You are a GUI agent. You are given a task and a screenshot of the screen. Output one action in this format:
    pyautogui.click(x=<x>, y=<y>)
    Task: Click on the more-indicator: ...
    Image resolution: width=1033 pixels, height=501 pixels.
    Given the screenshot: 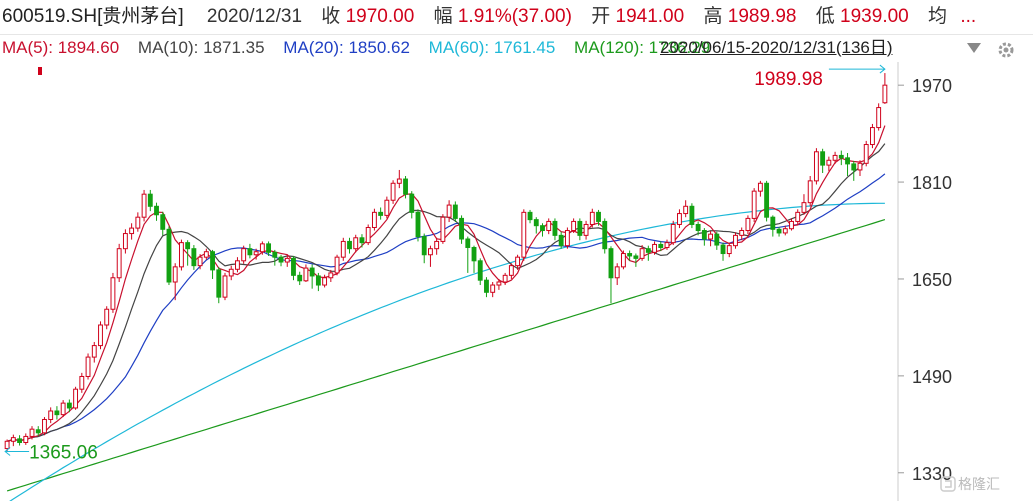 What is the action you would take?
    pyautogui.click(x=968, y=17)
    